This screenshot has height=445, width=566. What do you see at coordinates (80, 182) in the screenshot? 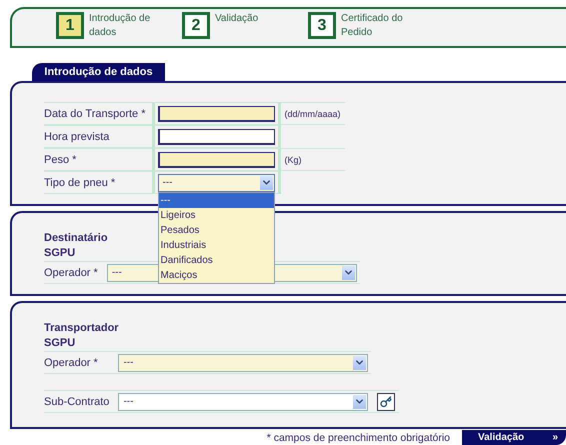
I see `field-label: Tipo de pneu *` at bounding box center [80, 182].